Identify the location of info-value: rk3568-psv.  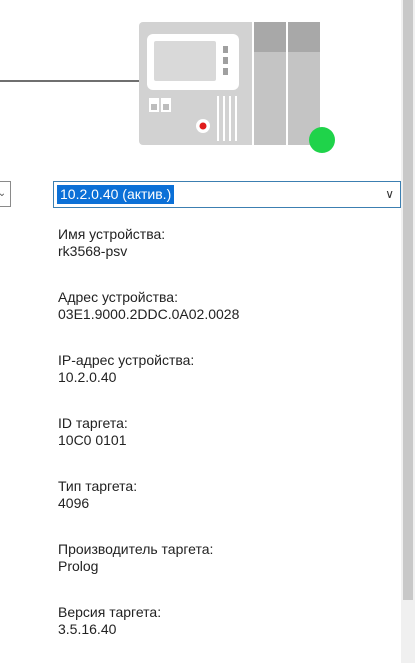
(93, 251).